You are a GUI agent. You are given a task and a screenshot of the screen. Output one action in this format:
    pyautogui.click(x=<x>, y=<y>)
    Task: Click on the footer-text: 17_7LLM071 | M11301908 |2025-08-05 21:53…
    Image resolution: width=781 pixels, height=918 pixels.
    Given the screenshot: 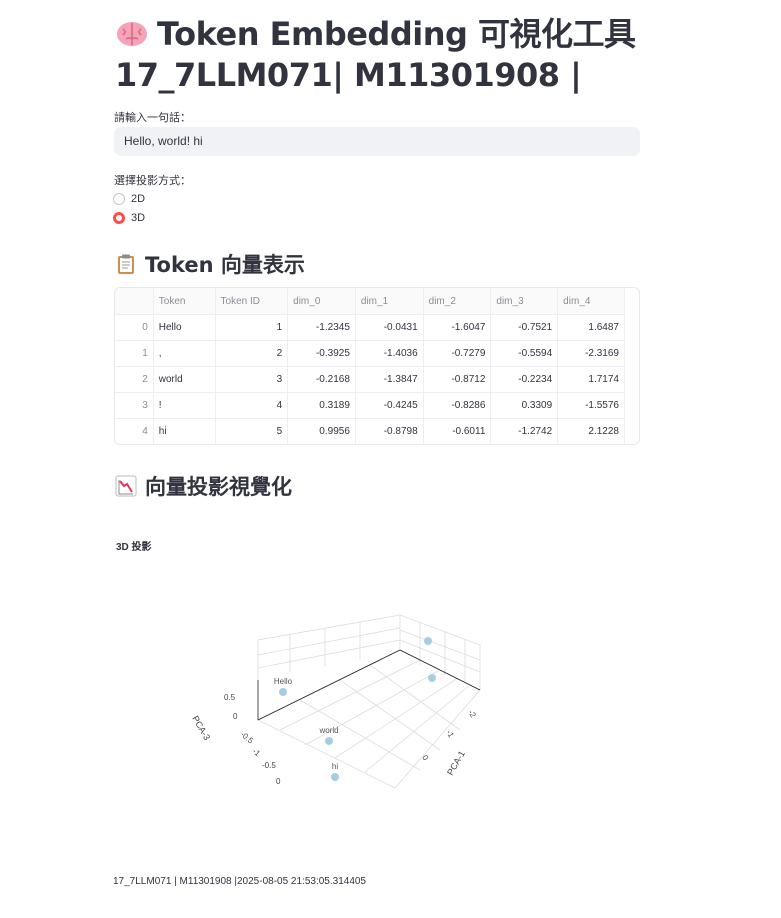 What is the action you would take?
    pyautogui.click(x=239, y=881)
    